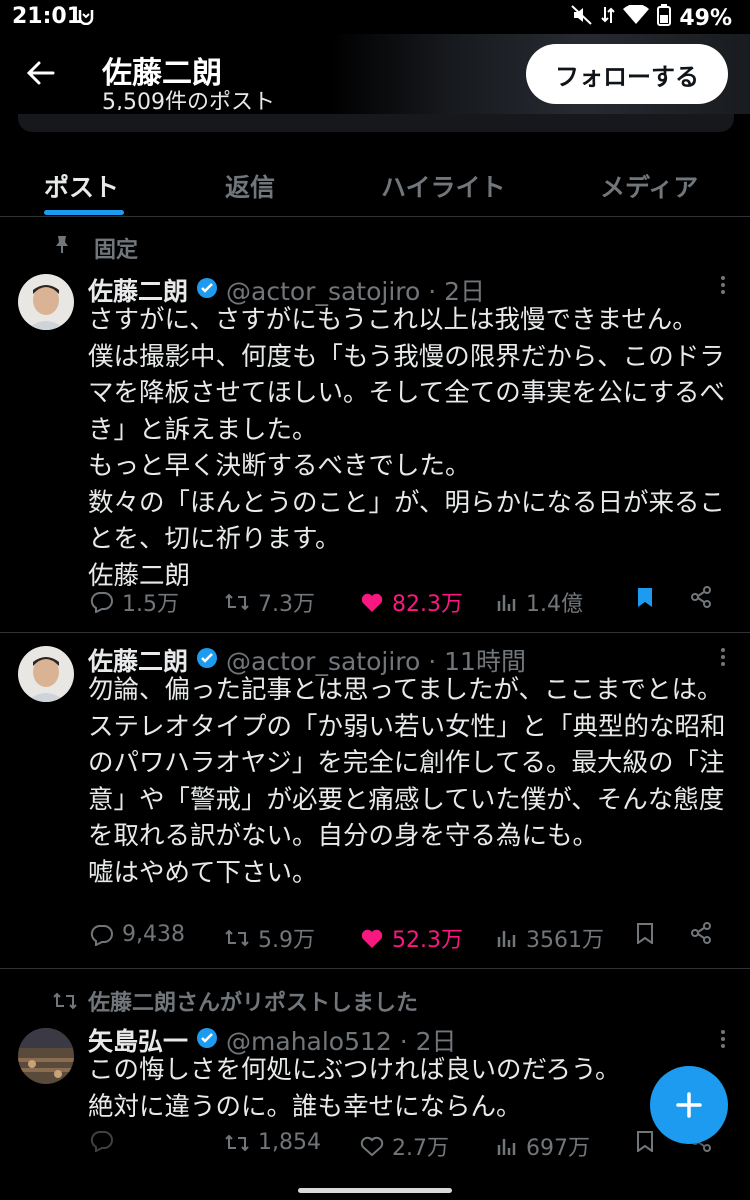 The width and height of the screenshot is (750, 1200). I want to click on profile-tabs: ポスト 返信 ハイライト メディア, so click(375, 183).